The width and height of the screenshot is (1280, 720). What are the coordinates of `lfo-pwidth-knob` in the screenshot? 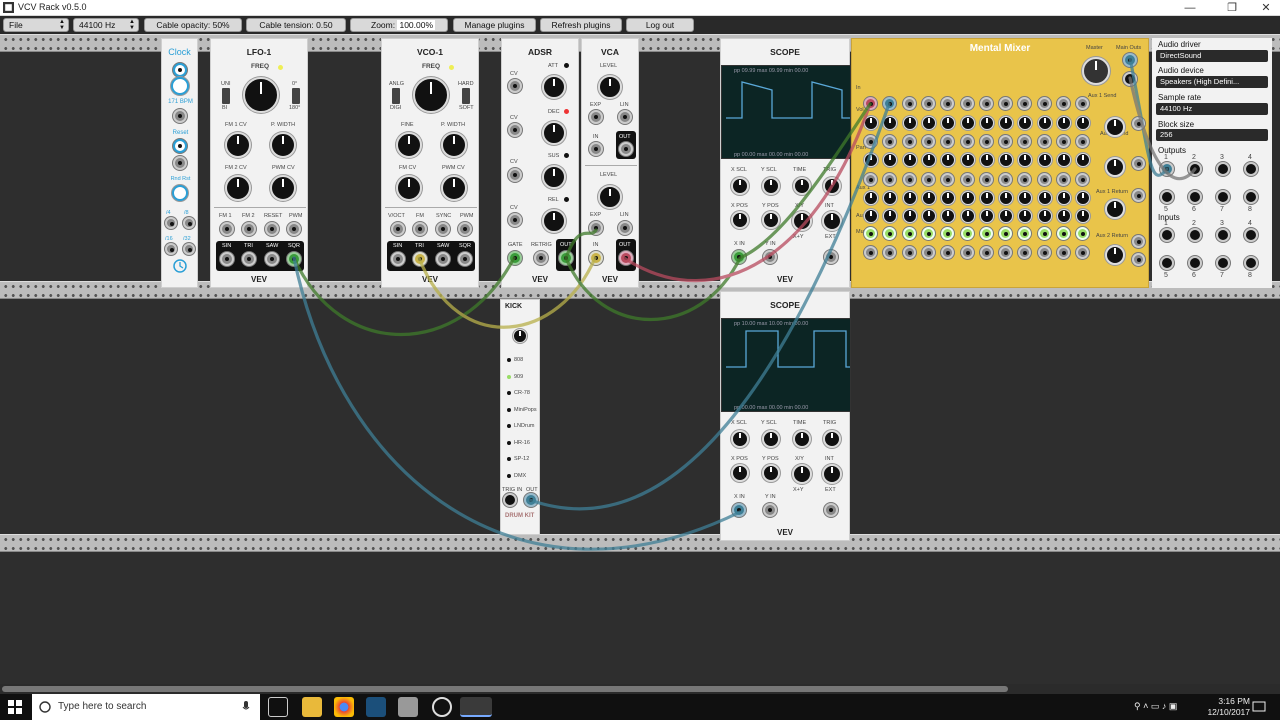 It's located at (283, 145).